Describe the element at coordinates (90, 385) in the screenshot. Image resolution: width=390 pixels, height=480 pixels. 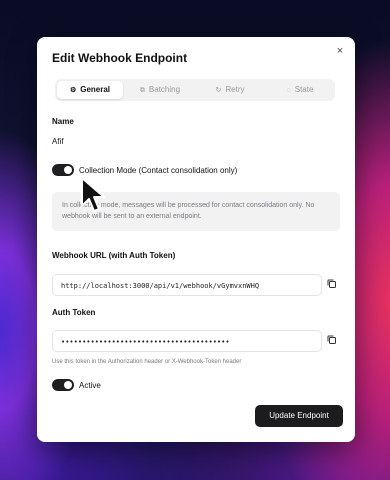
I see `active-label: Active` at that location.